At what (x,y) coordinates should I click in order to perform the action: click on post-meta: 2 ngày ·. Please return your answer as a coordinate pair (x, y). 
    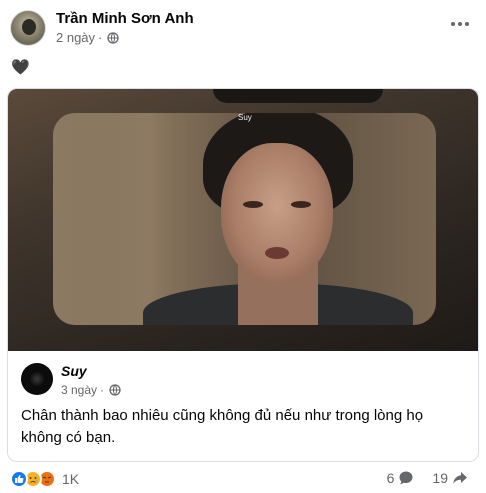
    Looking at the image, I should click on (88, 37).